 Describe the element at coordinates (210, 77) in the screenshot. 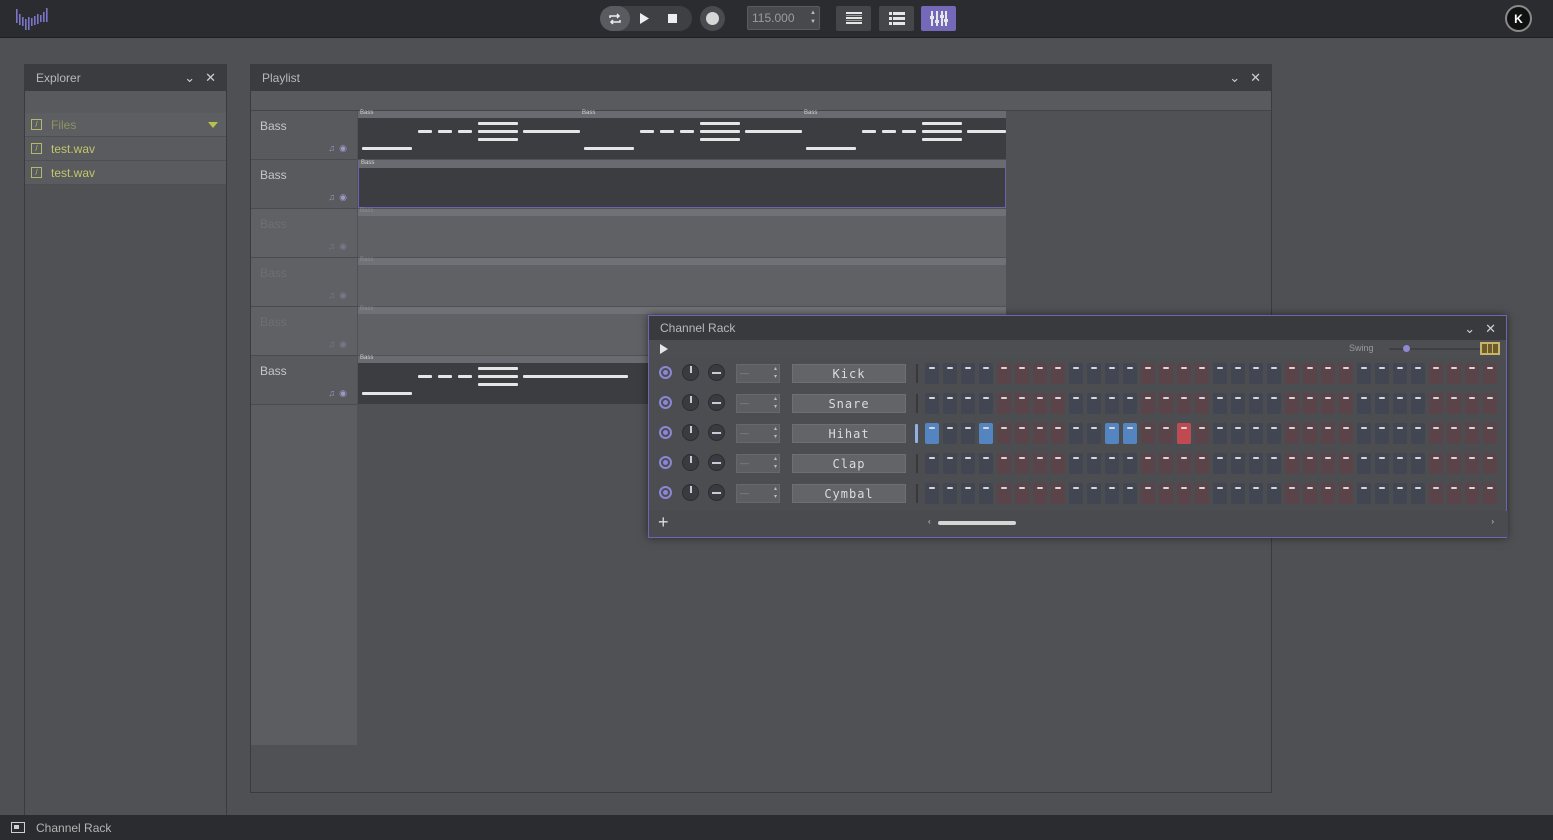

I see `close-icon: ✕` at that location.